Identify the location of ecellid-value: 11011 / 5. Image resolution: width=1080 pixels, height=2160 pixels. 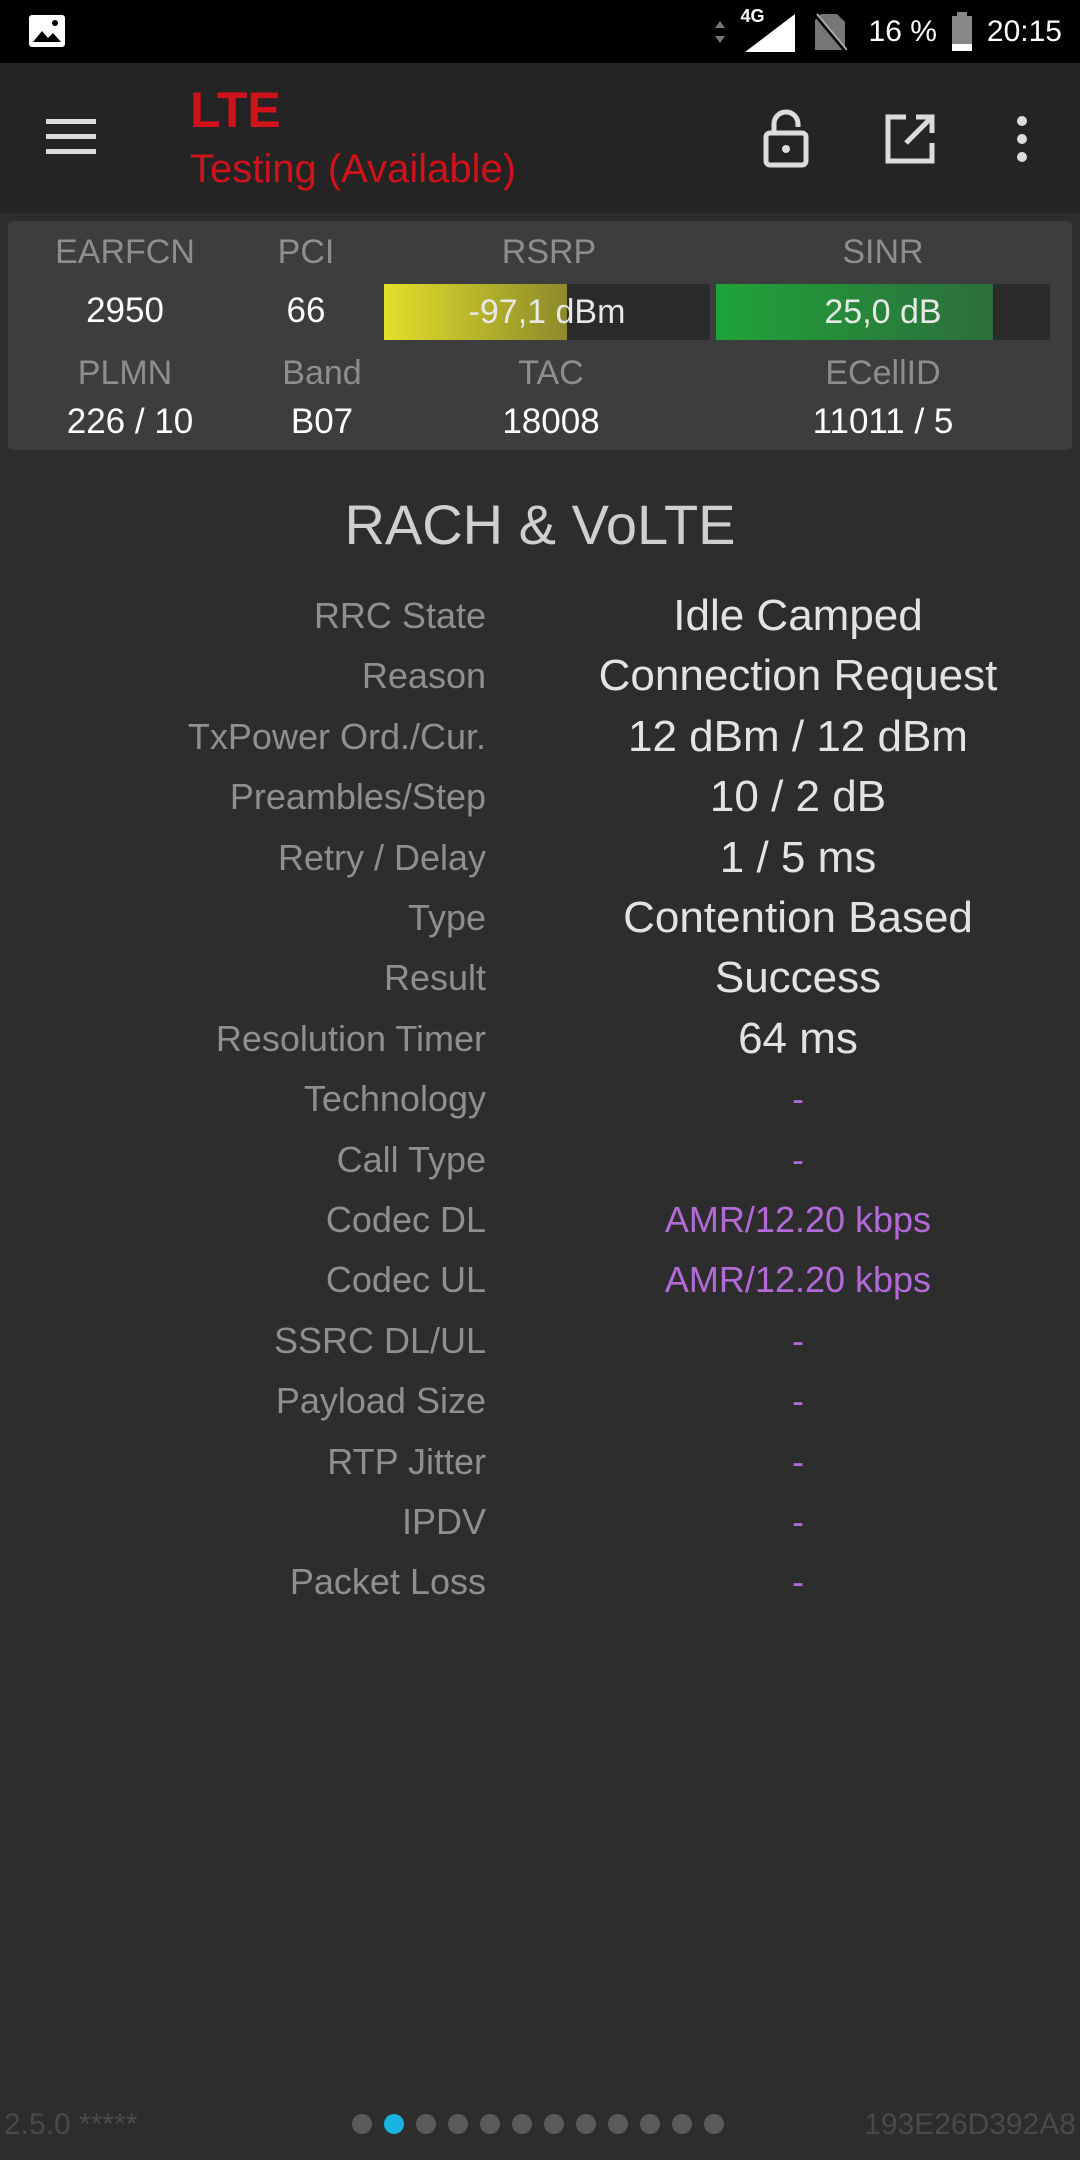
(883, 421).